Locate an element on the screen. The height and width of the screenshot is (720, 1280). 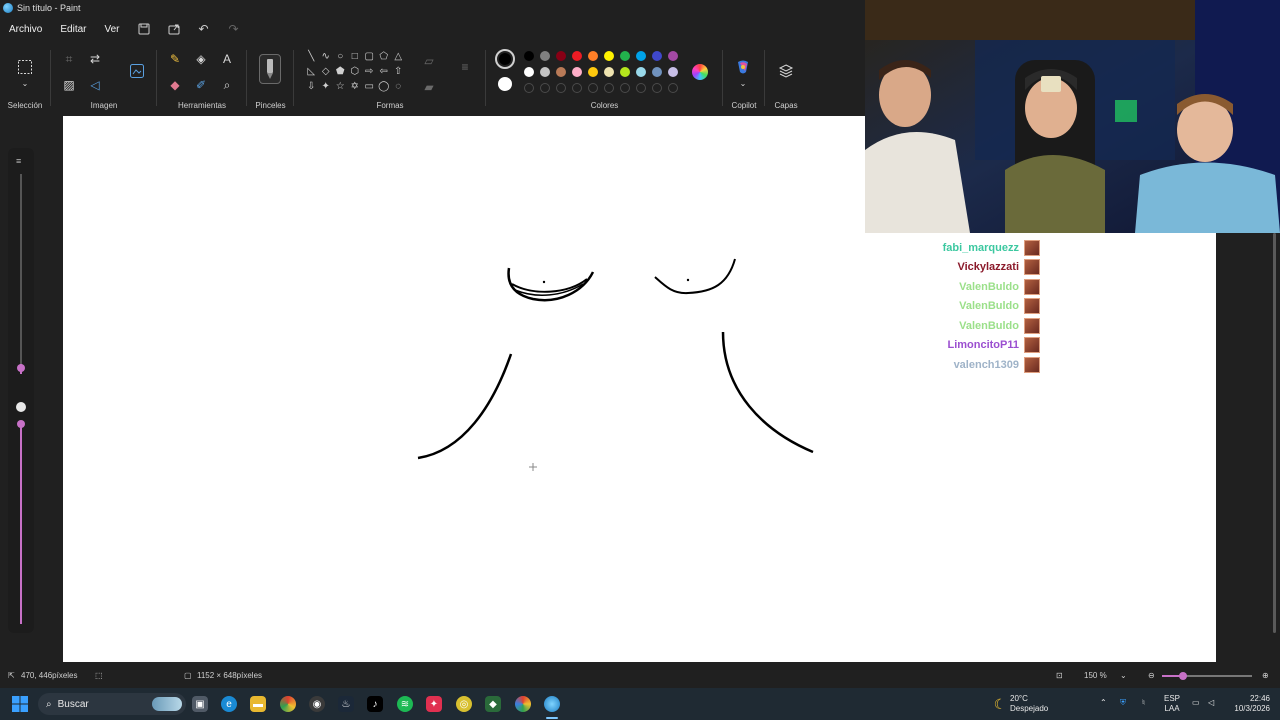
edge-icon: e is located at coordinates (229, 704).